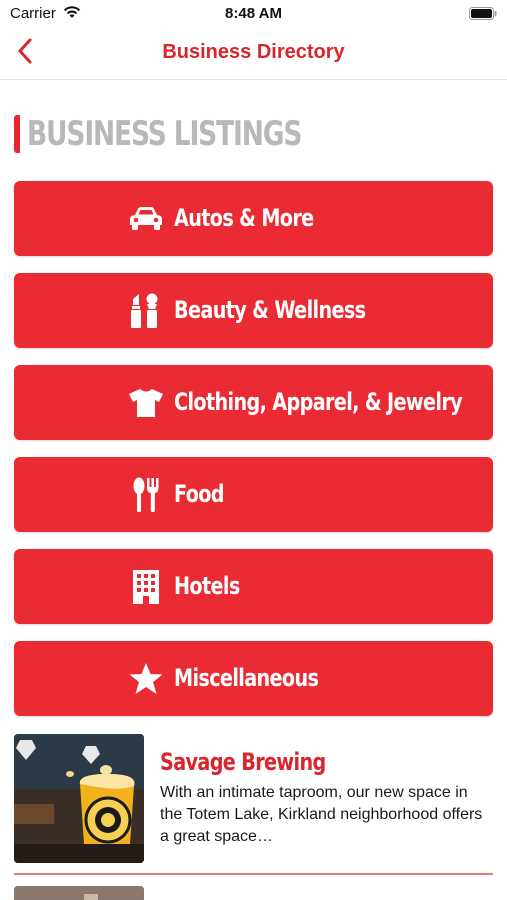  I want to click on section-heading: BUSINESS LISTINGS, so click(196, 134).